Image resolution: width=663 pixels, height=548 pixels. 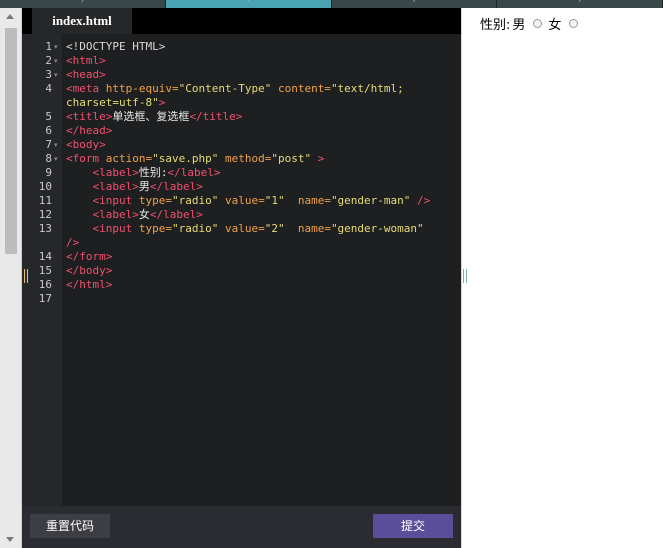 What do you see at coordinates (11, 278) in the screenshot?
I see `page-scrollbar` at bounding box center [11, 278].